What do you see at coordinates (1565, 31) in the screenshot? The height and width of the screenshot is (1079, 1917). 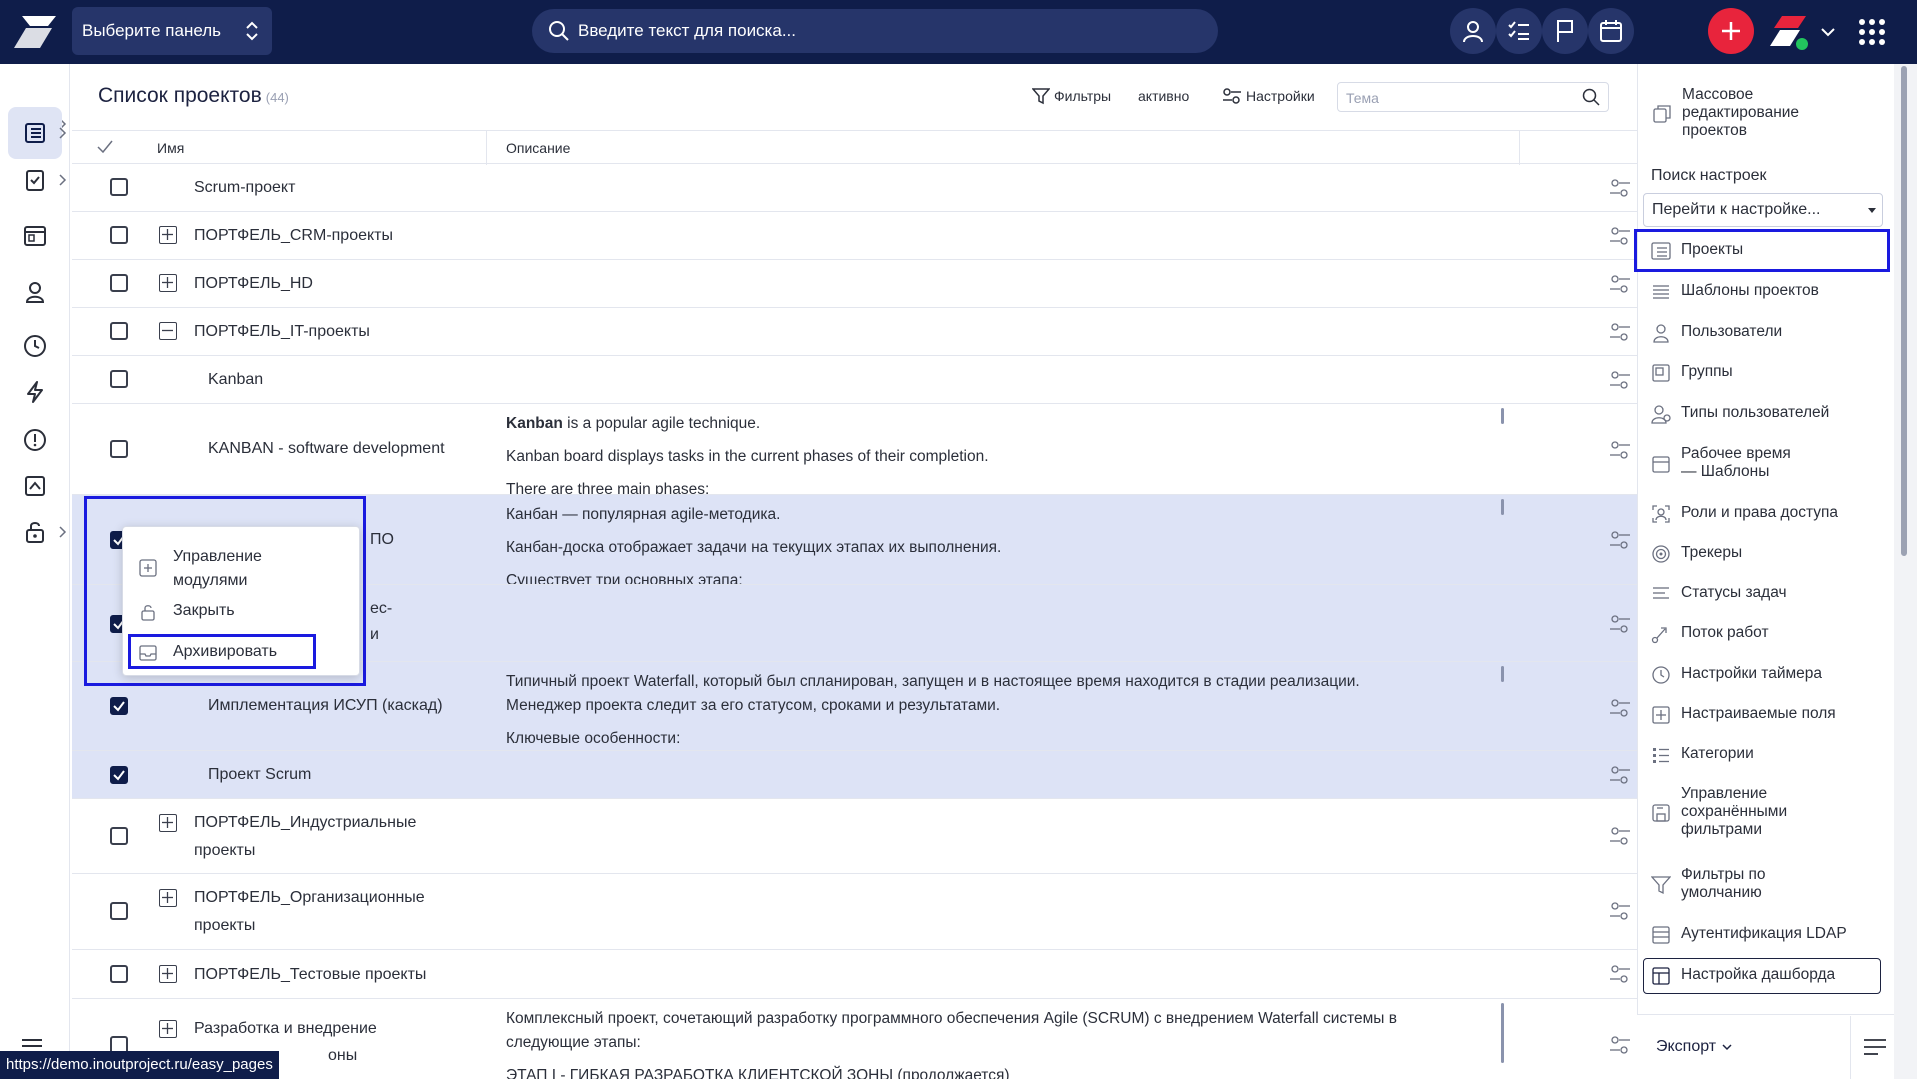 I see `flag-button` at bounding box center [1565, 31].